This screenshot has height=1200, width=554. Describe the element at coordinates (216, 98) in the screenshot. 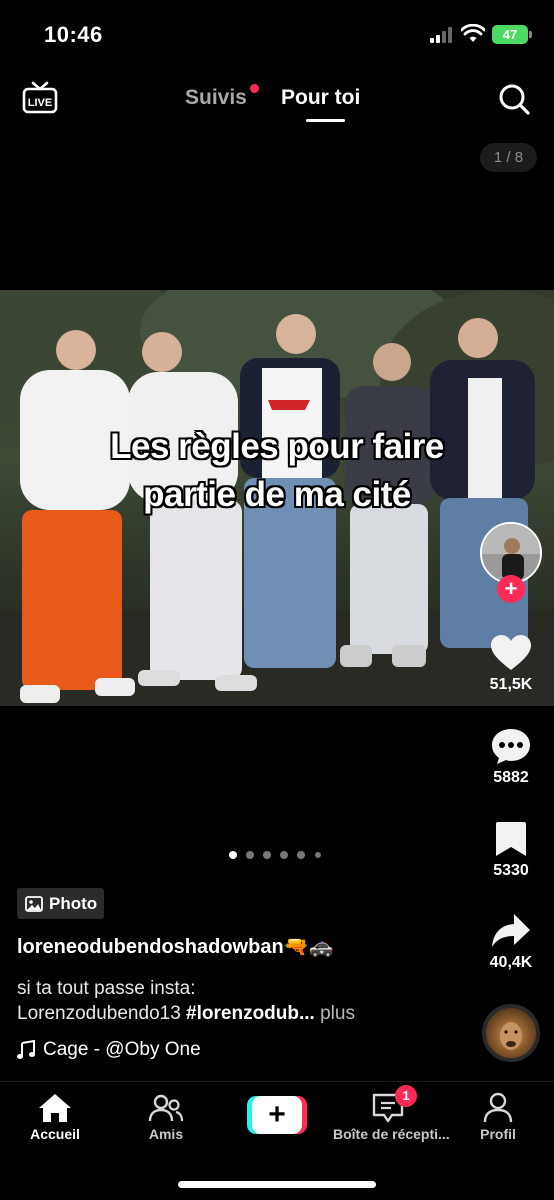

I see `tab-following: Suivis` at that location.